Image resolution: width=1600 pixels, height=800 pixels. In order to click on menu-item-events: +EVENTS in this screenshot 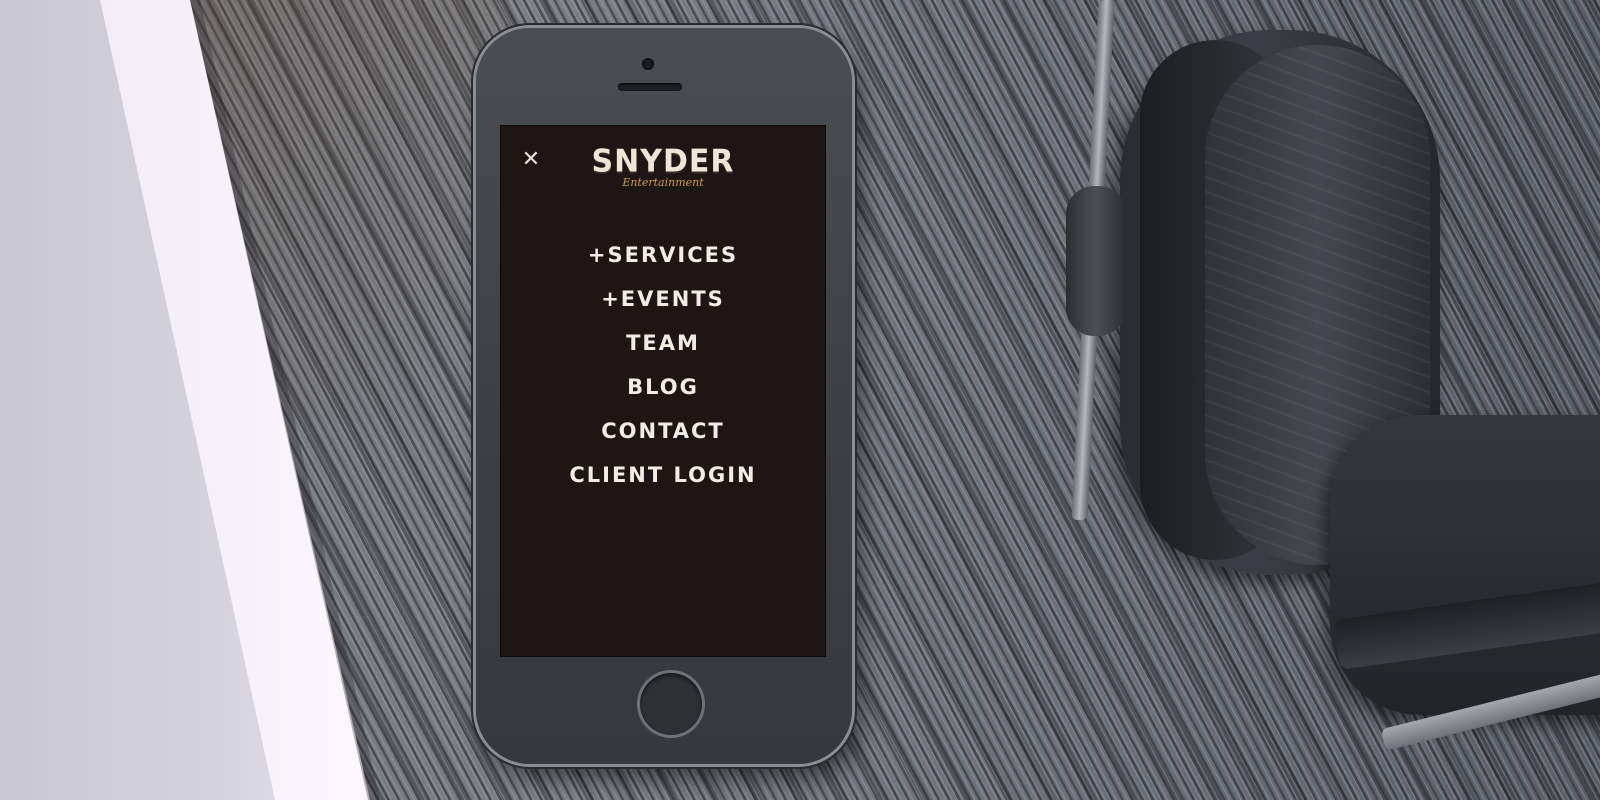, I will do `click(663, 299)`.